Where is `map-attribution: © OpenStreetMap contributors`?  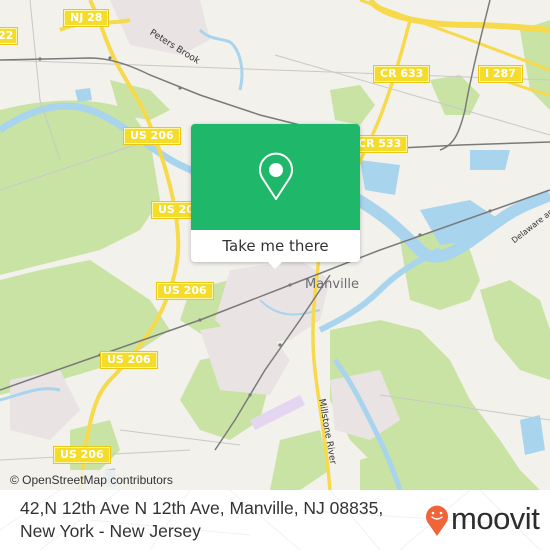 map-attribution: © OpenStreetMap contributors is located at coordinates (90, 480).